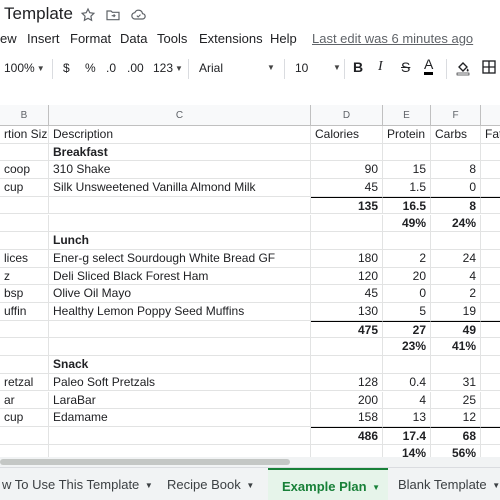 The width and height of the screenshot is (500, 500). What do you see at coordinates (347, 258) in the screenshot?
I see `cell-calories: 180` at bounding box center [347, 258].